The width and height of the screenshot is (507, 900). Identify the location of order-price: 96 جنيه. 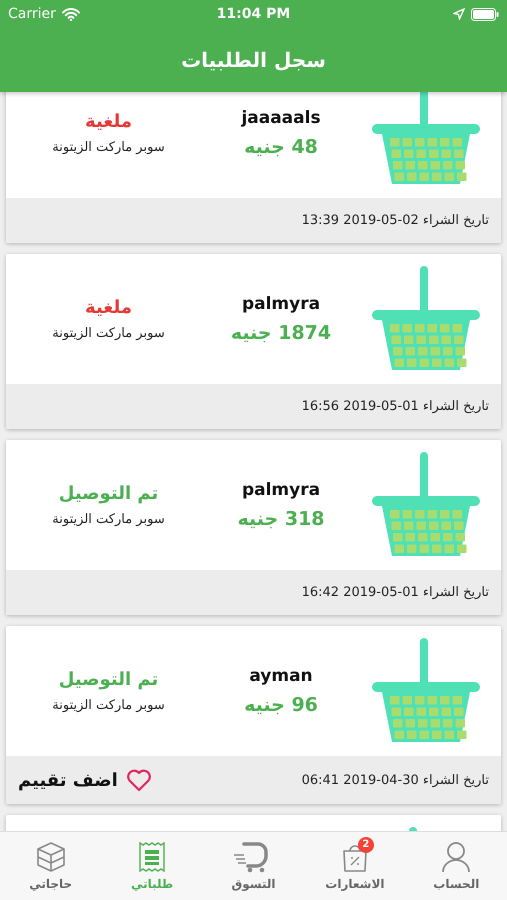
(281, 705).